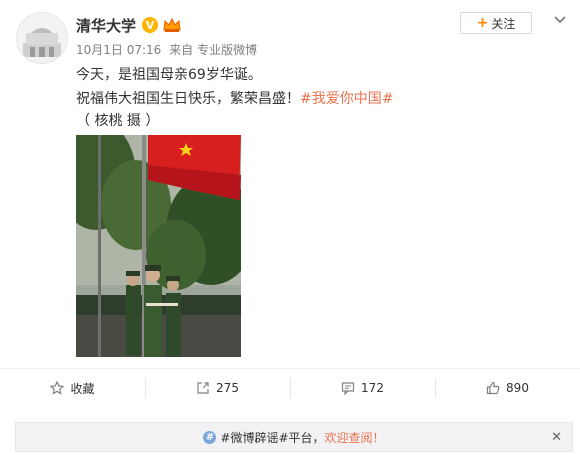  I want to click on chevron-down-icon, so click(560, 20).